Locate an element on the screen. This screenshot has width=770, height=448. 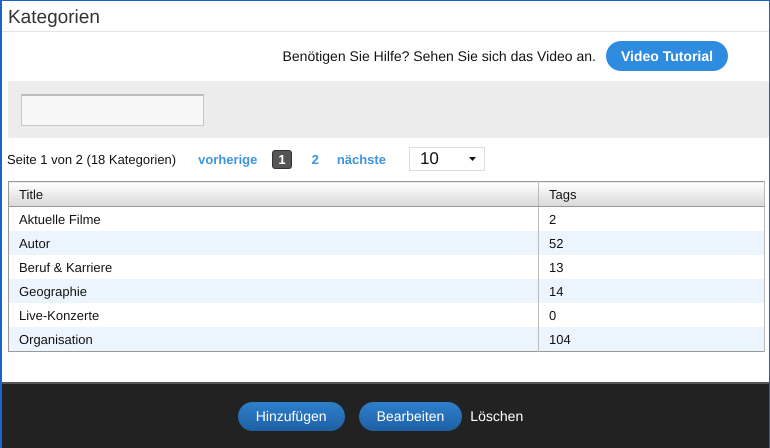
help-text: Benötigen Sie Hilfe? Sehen Sie sich das Video an. is located at coordinates (439, 56).